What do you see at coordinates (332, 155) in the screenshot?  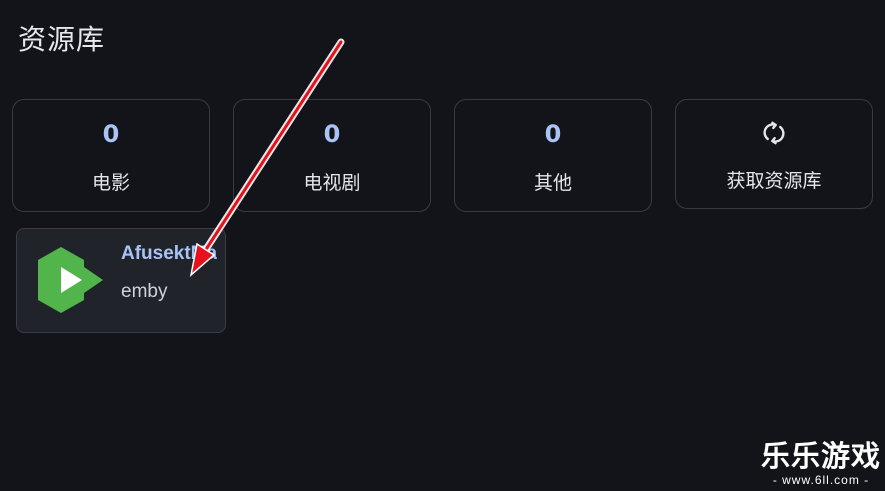 I see `tv-shows-card: 0 电视剧` at bounding box center [332, 155].